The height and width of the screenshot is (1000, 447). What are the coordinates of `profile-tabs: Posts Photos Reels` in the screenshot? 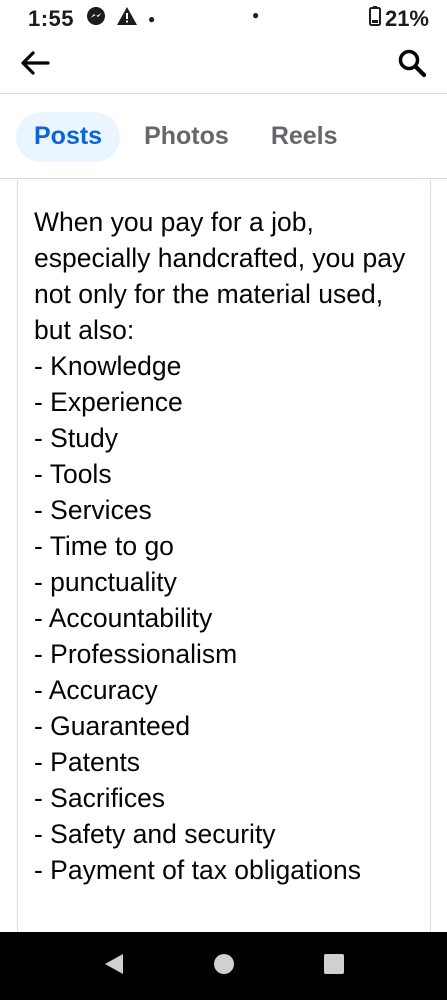 It's located at (223, 137).